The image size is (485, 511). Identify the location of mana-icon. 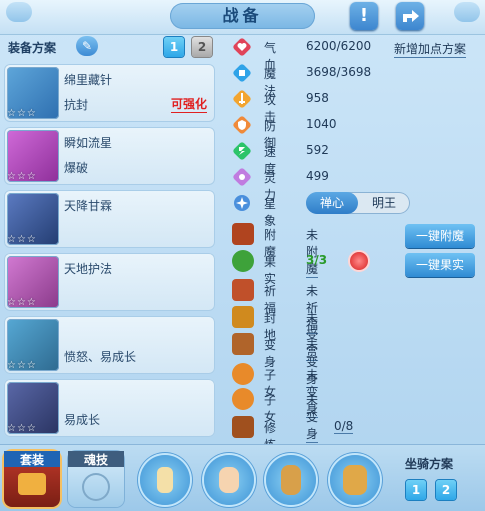
(242, 73).